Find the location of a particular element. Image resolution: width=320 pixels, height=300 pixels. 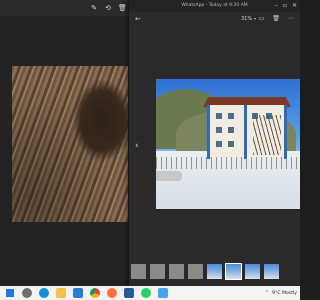

system-tray: ⌃ 9°C Mostly is located at coordinates (281, 293).